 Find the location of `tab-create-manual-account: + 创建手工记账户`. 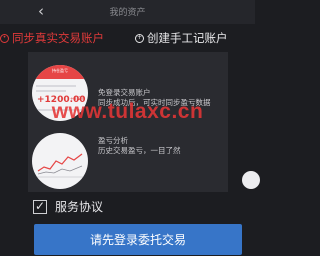

tab-create-manual-account: + 创建手工记账户 is located at coordinates (181, 38).